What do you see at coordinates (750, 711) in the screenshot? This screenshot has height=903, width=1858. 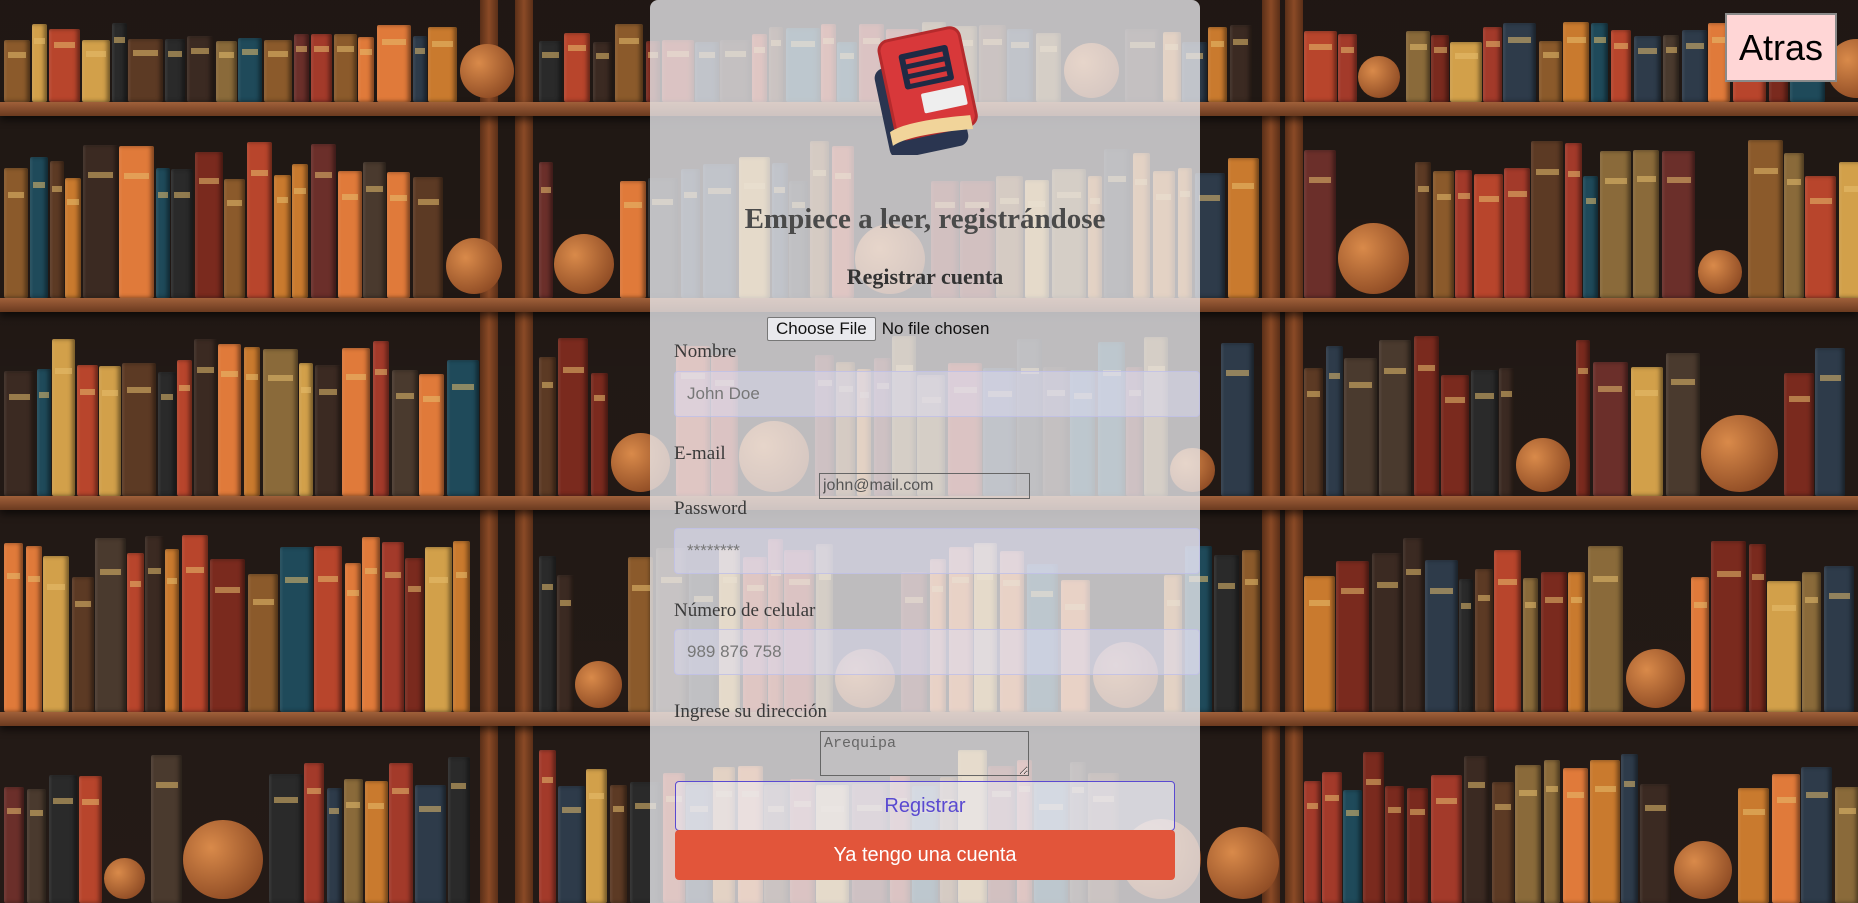 I see `address-label: Ingrese su dirección` at bounding box center [750, 711].